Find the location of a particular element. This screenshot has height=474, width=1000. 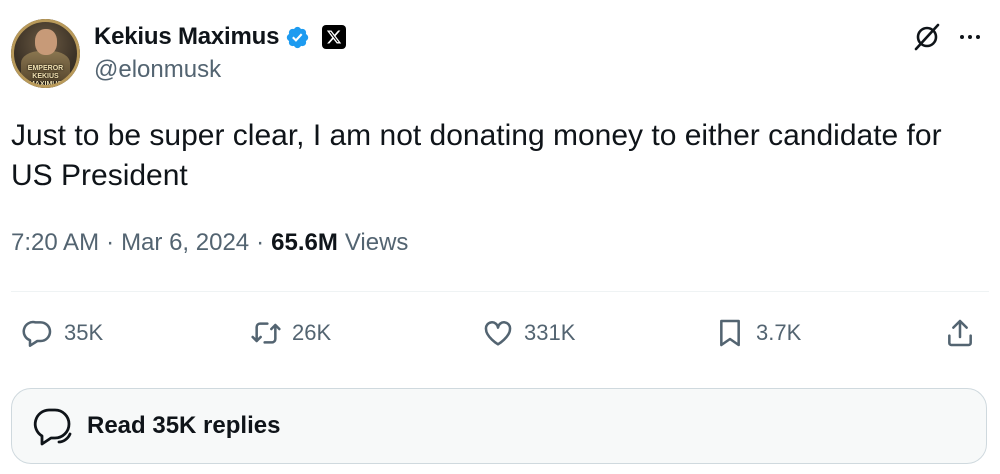

more-icon is located at coordinates (970, 37).